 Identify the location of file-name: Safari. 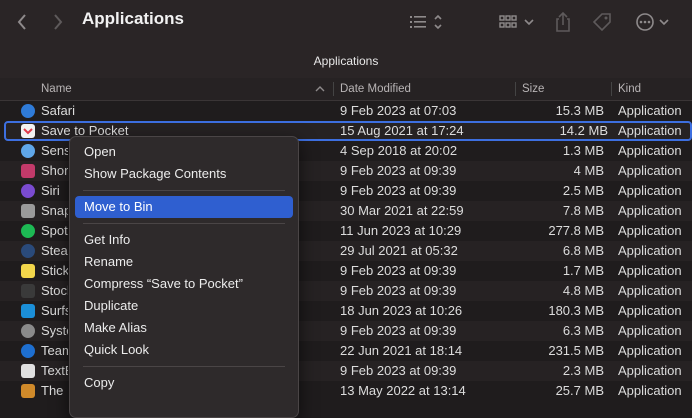
(58, 110).